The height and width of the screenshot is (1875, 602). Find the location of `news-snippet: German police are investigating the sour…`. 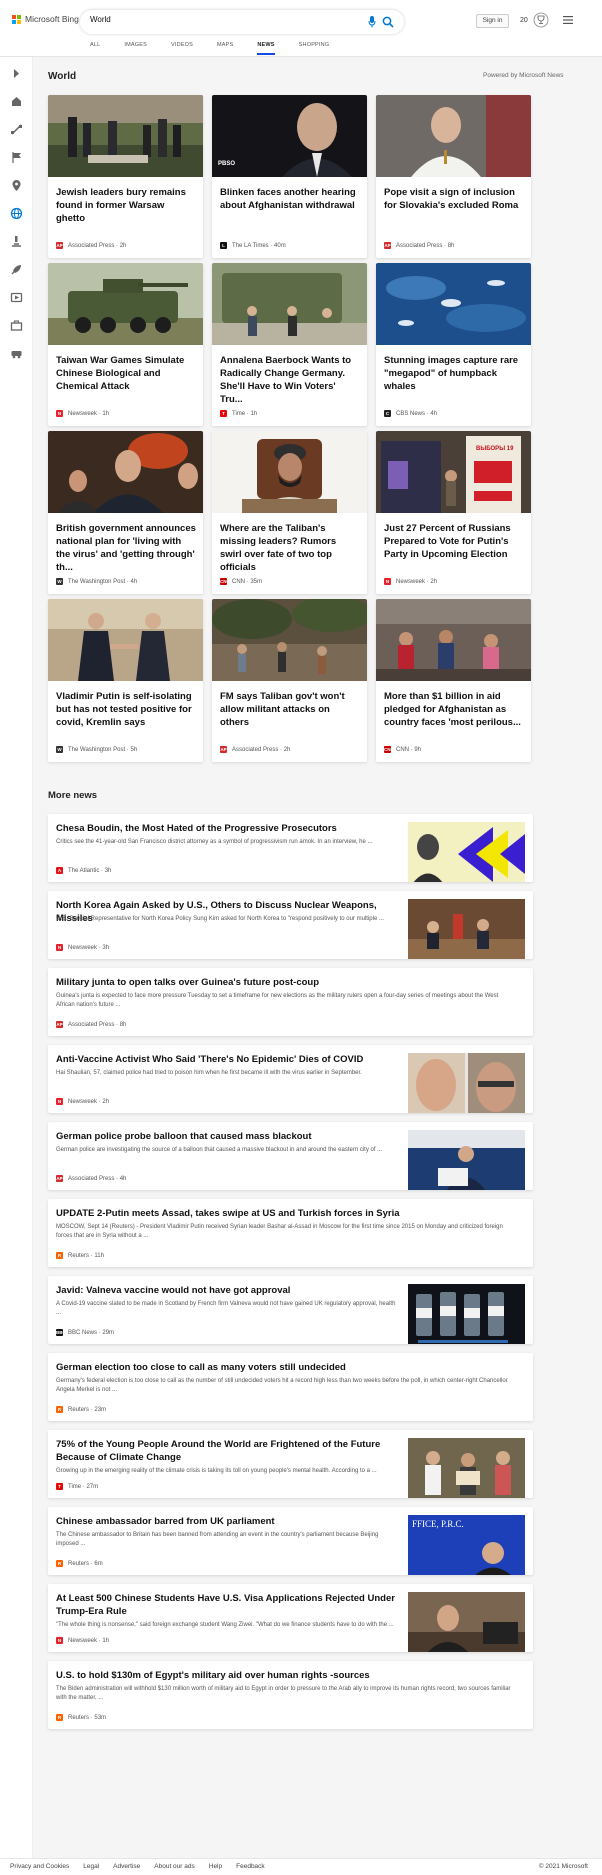

news-snippet: German police are investigating the sour… is located at coordinates (219, 1150).